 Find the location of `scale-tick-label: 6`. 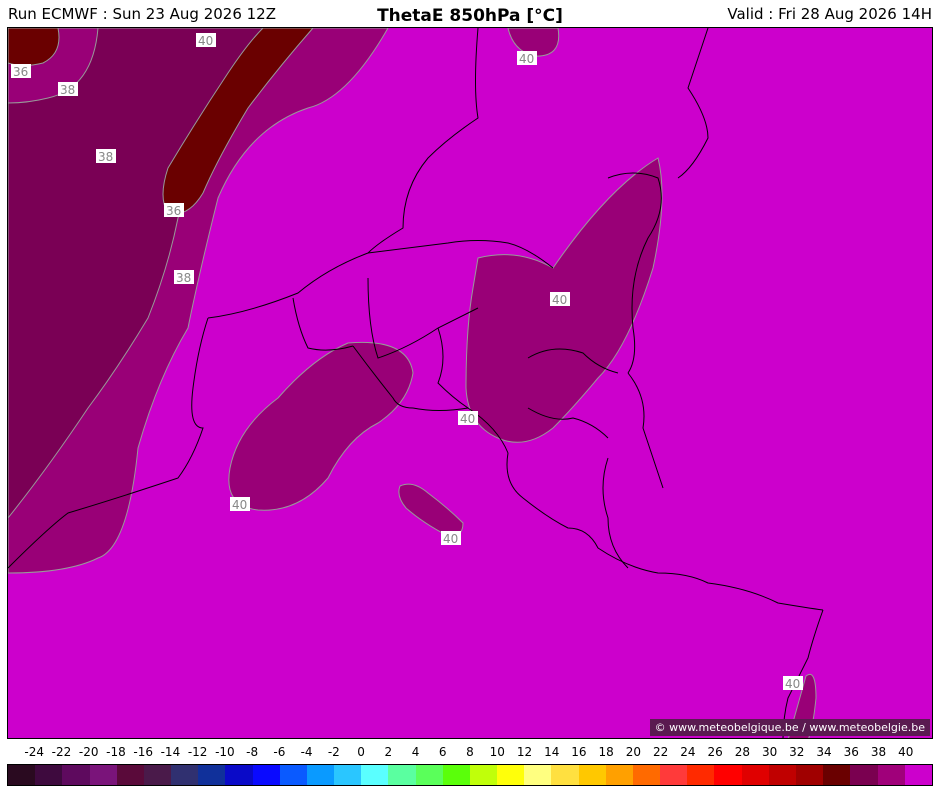

scale-tick-label: 6 is located at coordinates (442, 752).